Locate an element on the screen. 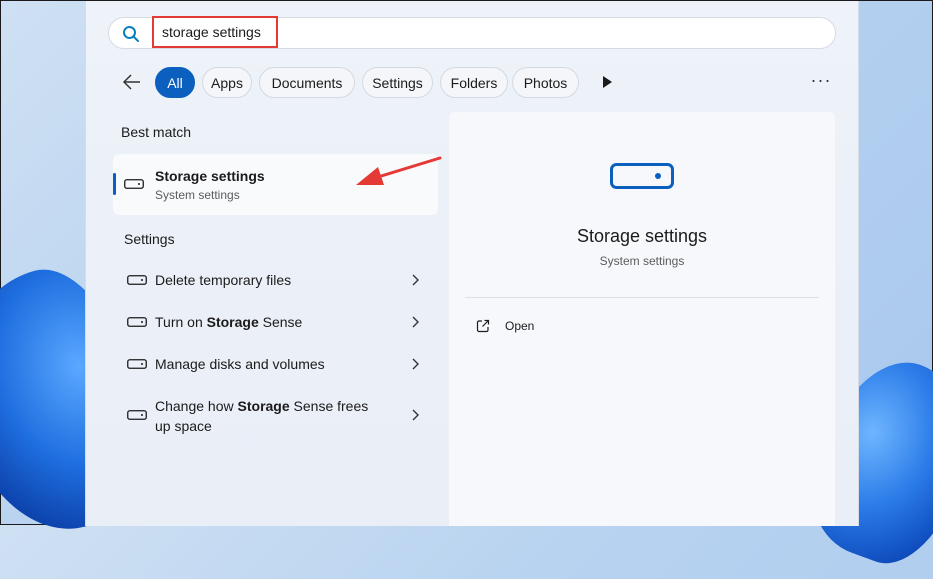 This screenshot has width=933, height=579. settings-result-delete-temporary-files: Delete temporary files is located at coordinates (275, 280).